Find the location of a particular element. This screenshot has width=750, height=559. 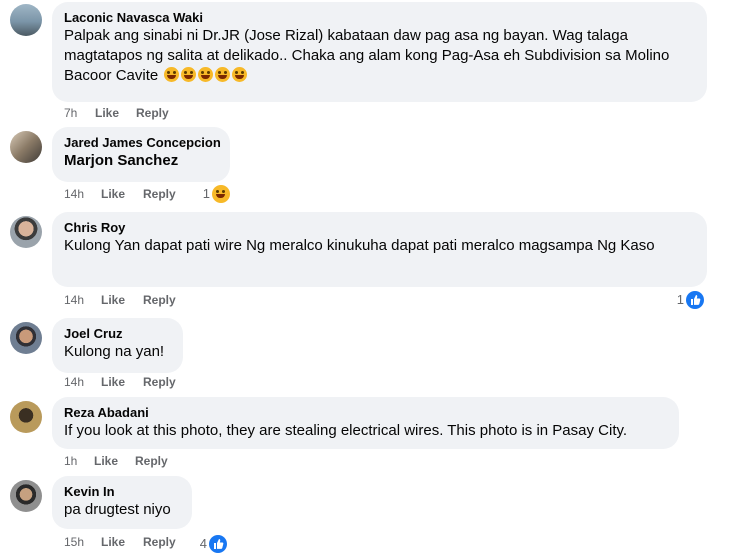

comment-timestamp: 15h is located at coordinates (74, 542).